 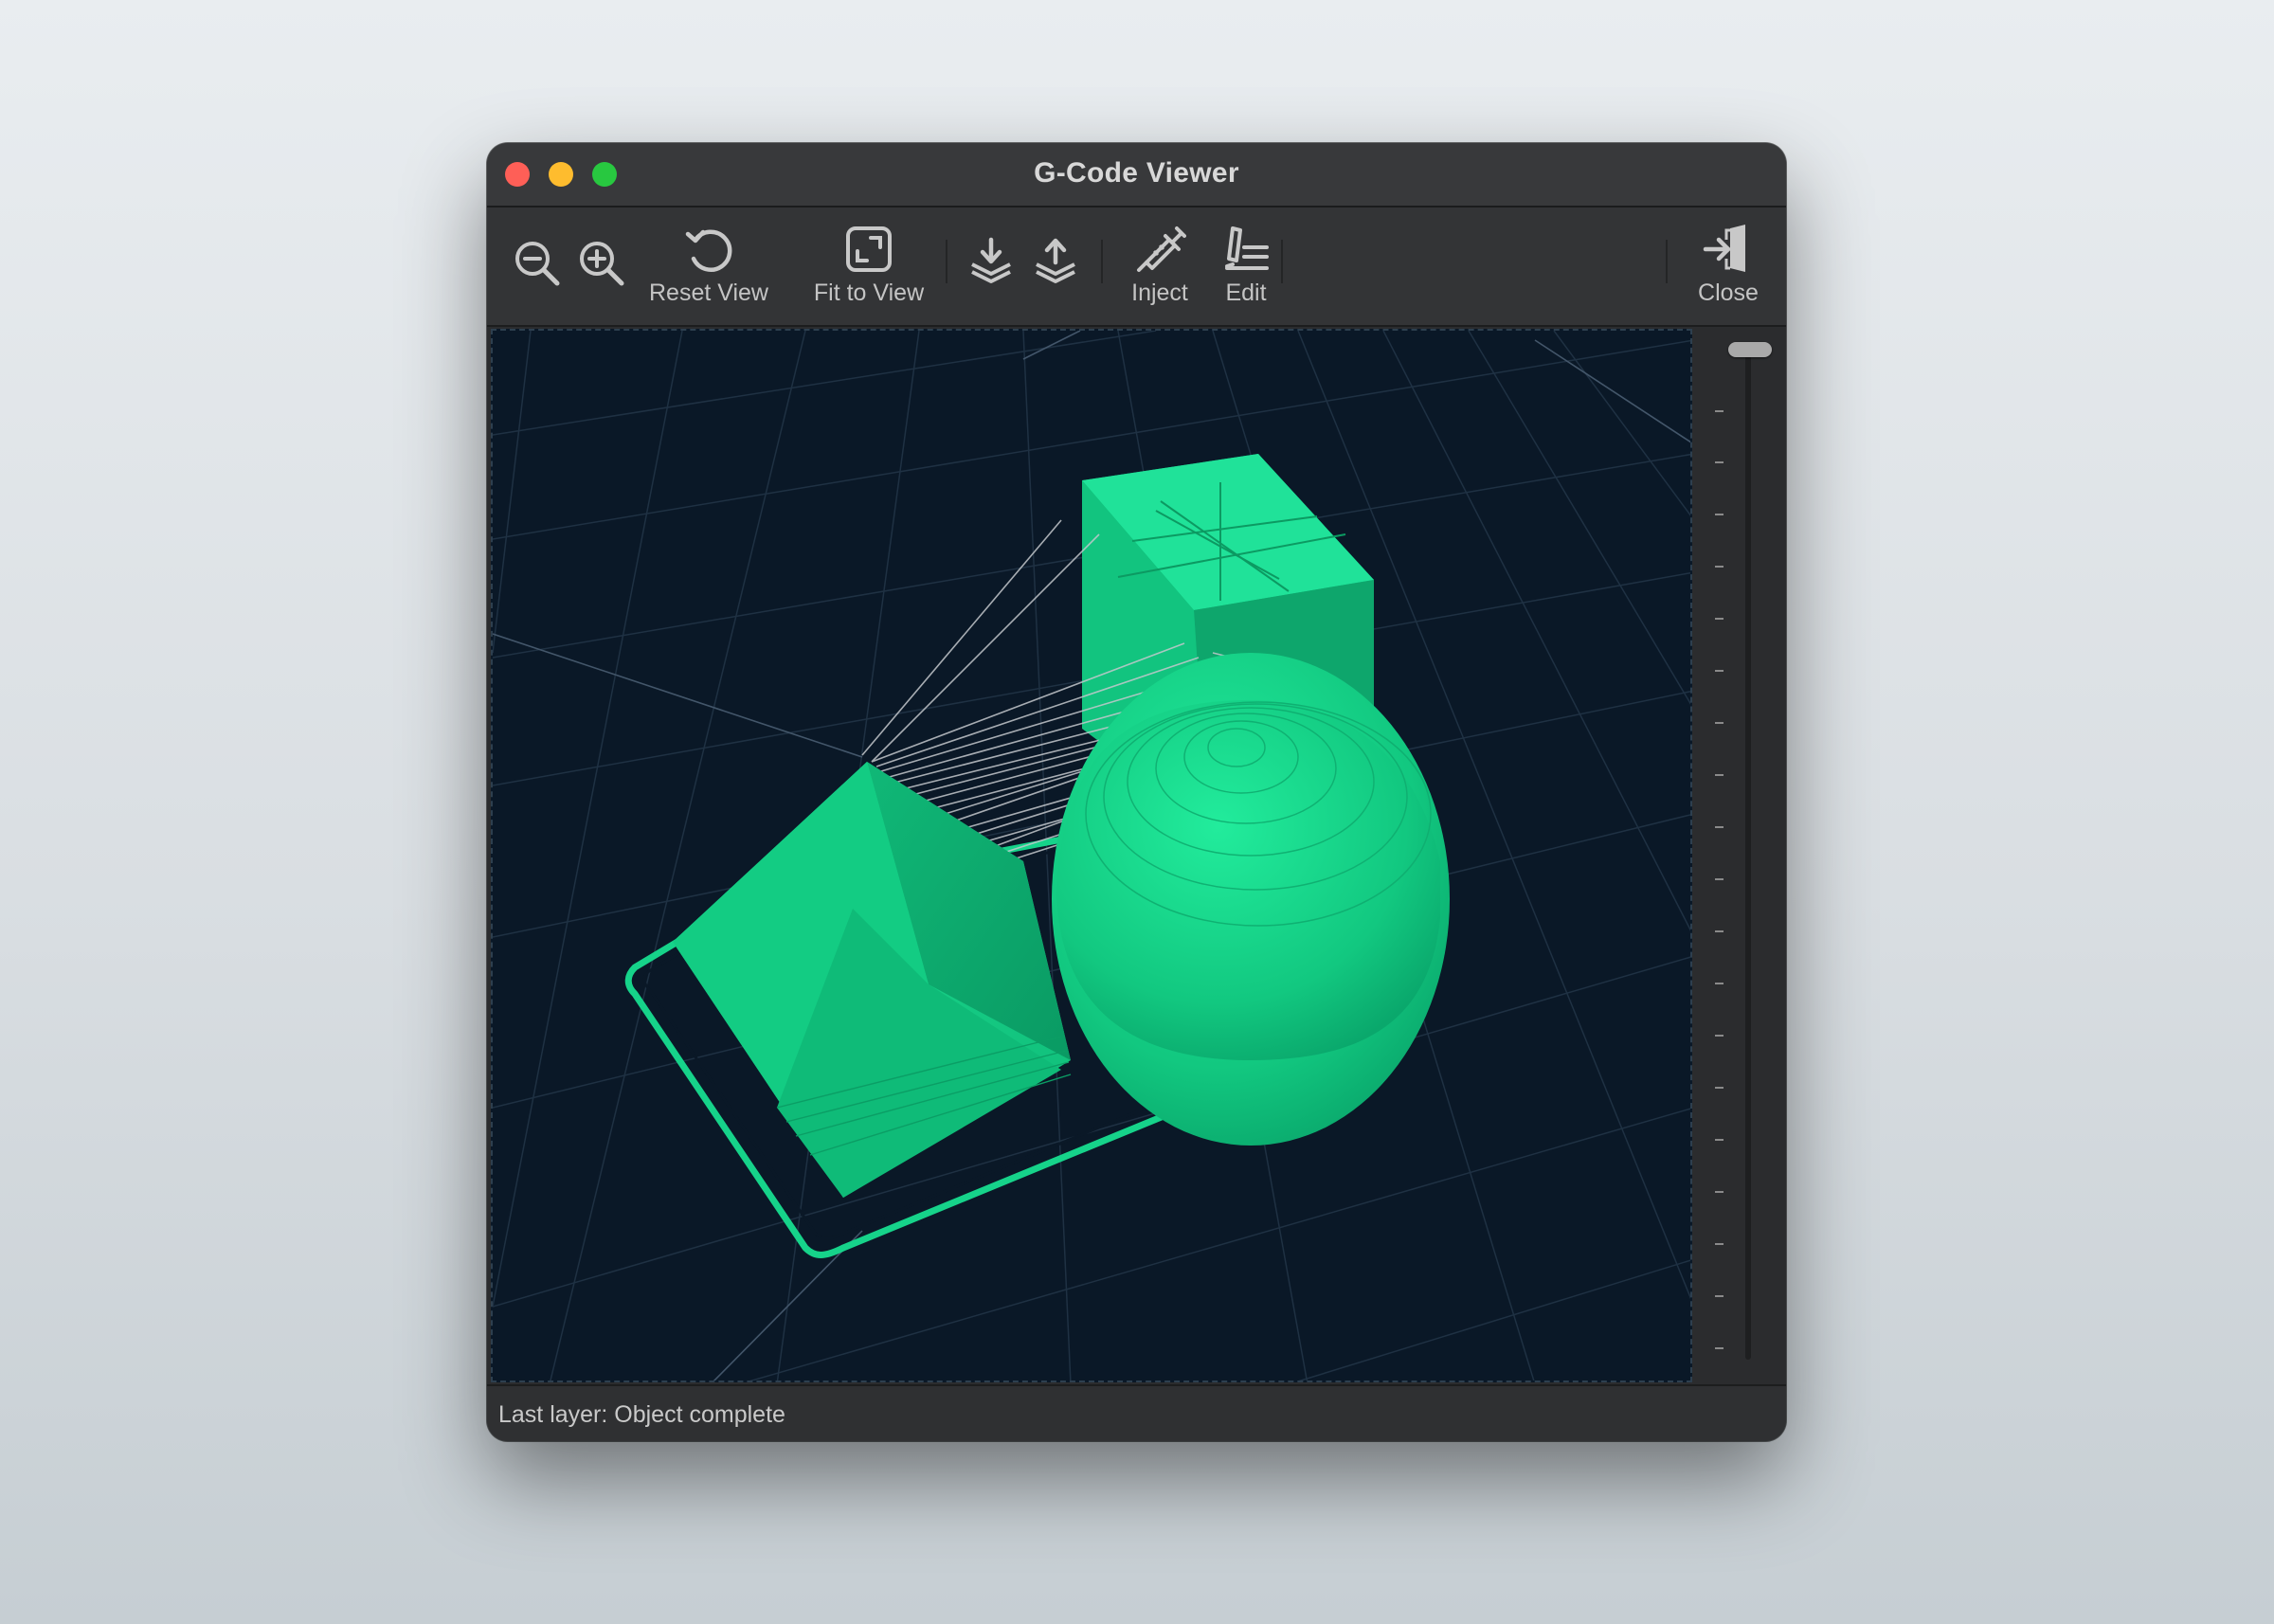 What do you see at coordinates (1750, 349) in the screenshot?
I see `layer-slider-thumb` at bounding box center [1750, 349].